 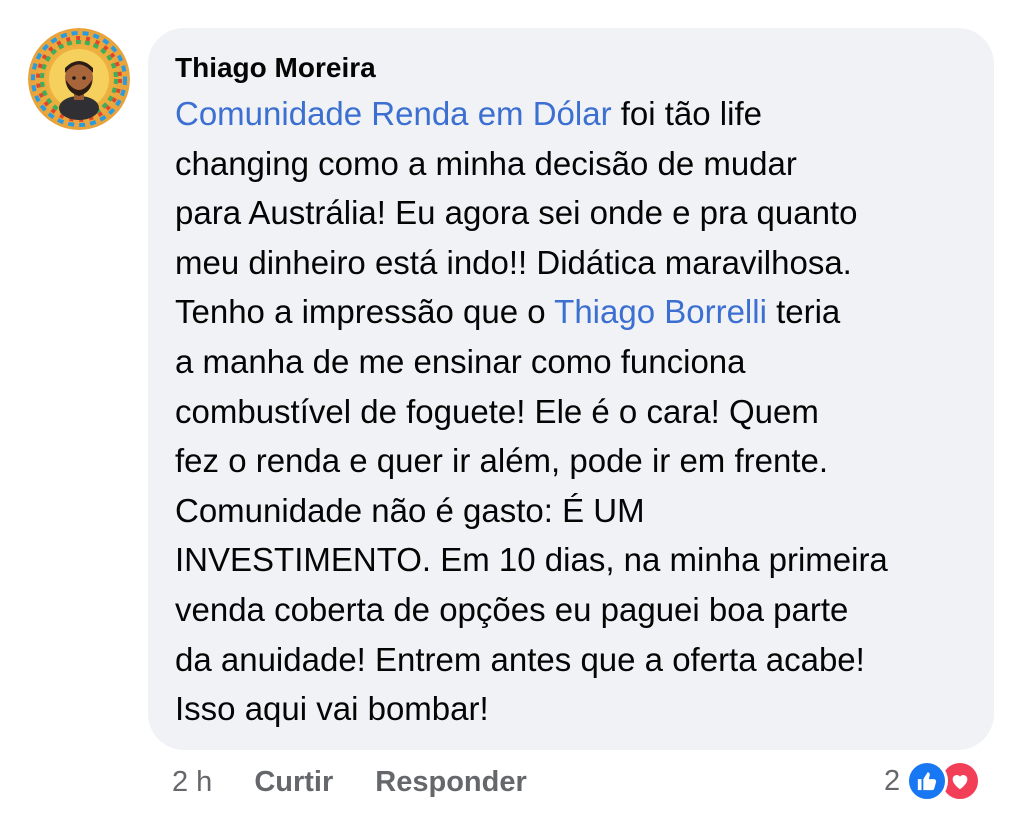 What do you see at coordinates (660, 311) in the screenshot?
I see `mention-link: Thiago Borrelli` at bounding box center [660, 311].